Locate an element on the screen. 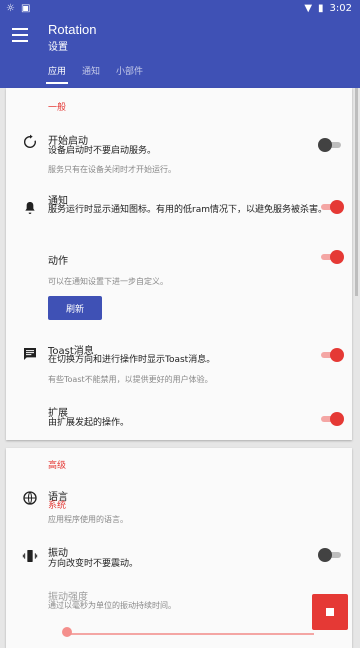 The width and height of the screenshot is (360, 648). vibration-slider-knob is located at coordinates (67, 632).